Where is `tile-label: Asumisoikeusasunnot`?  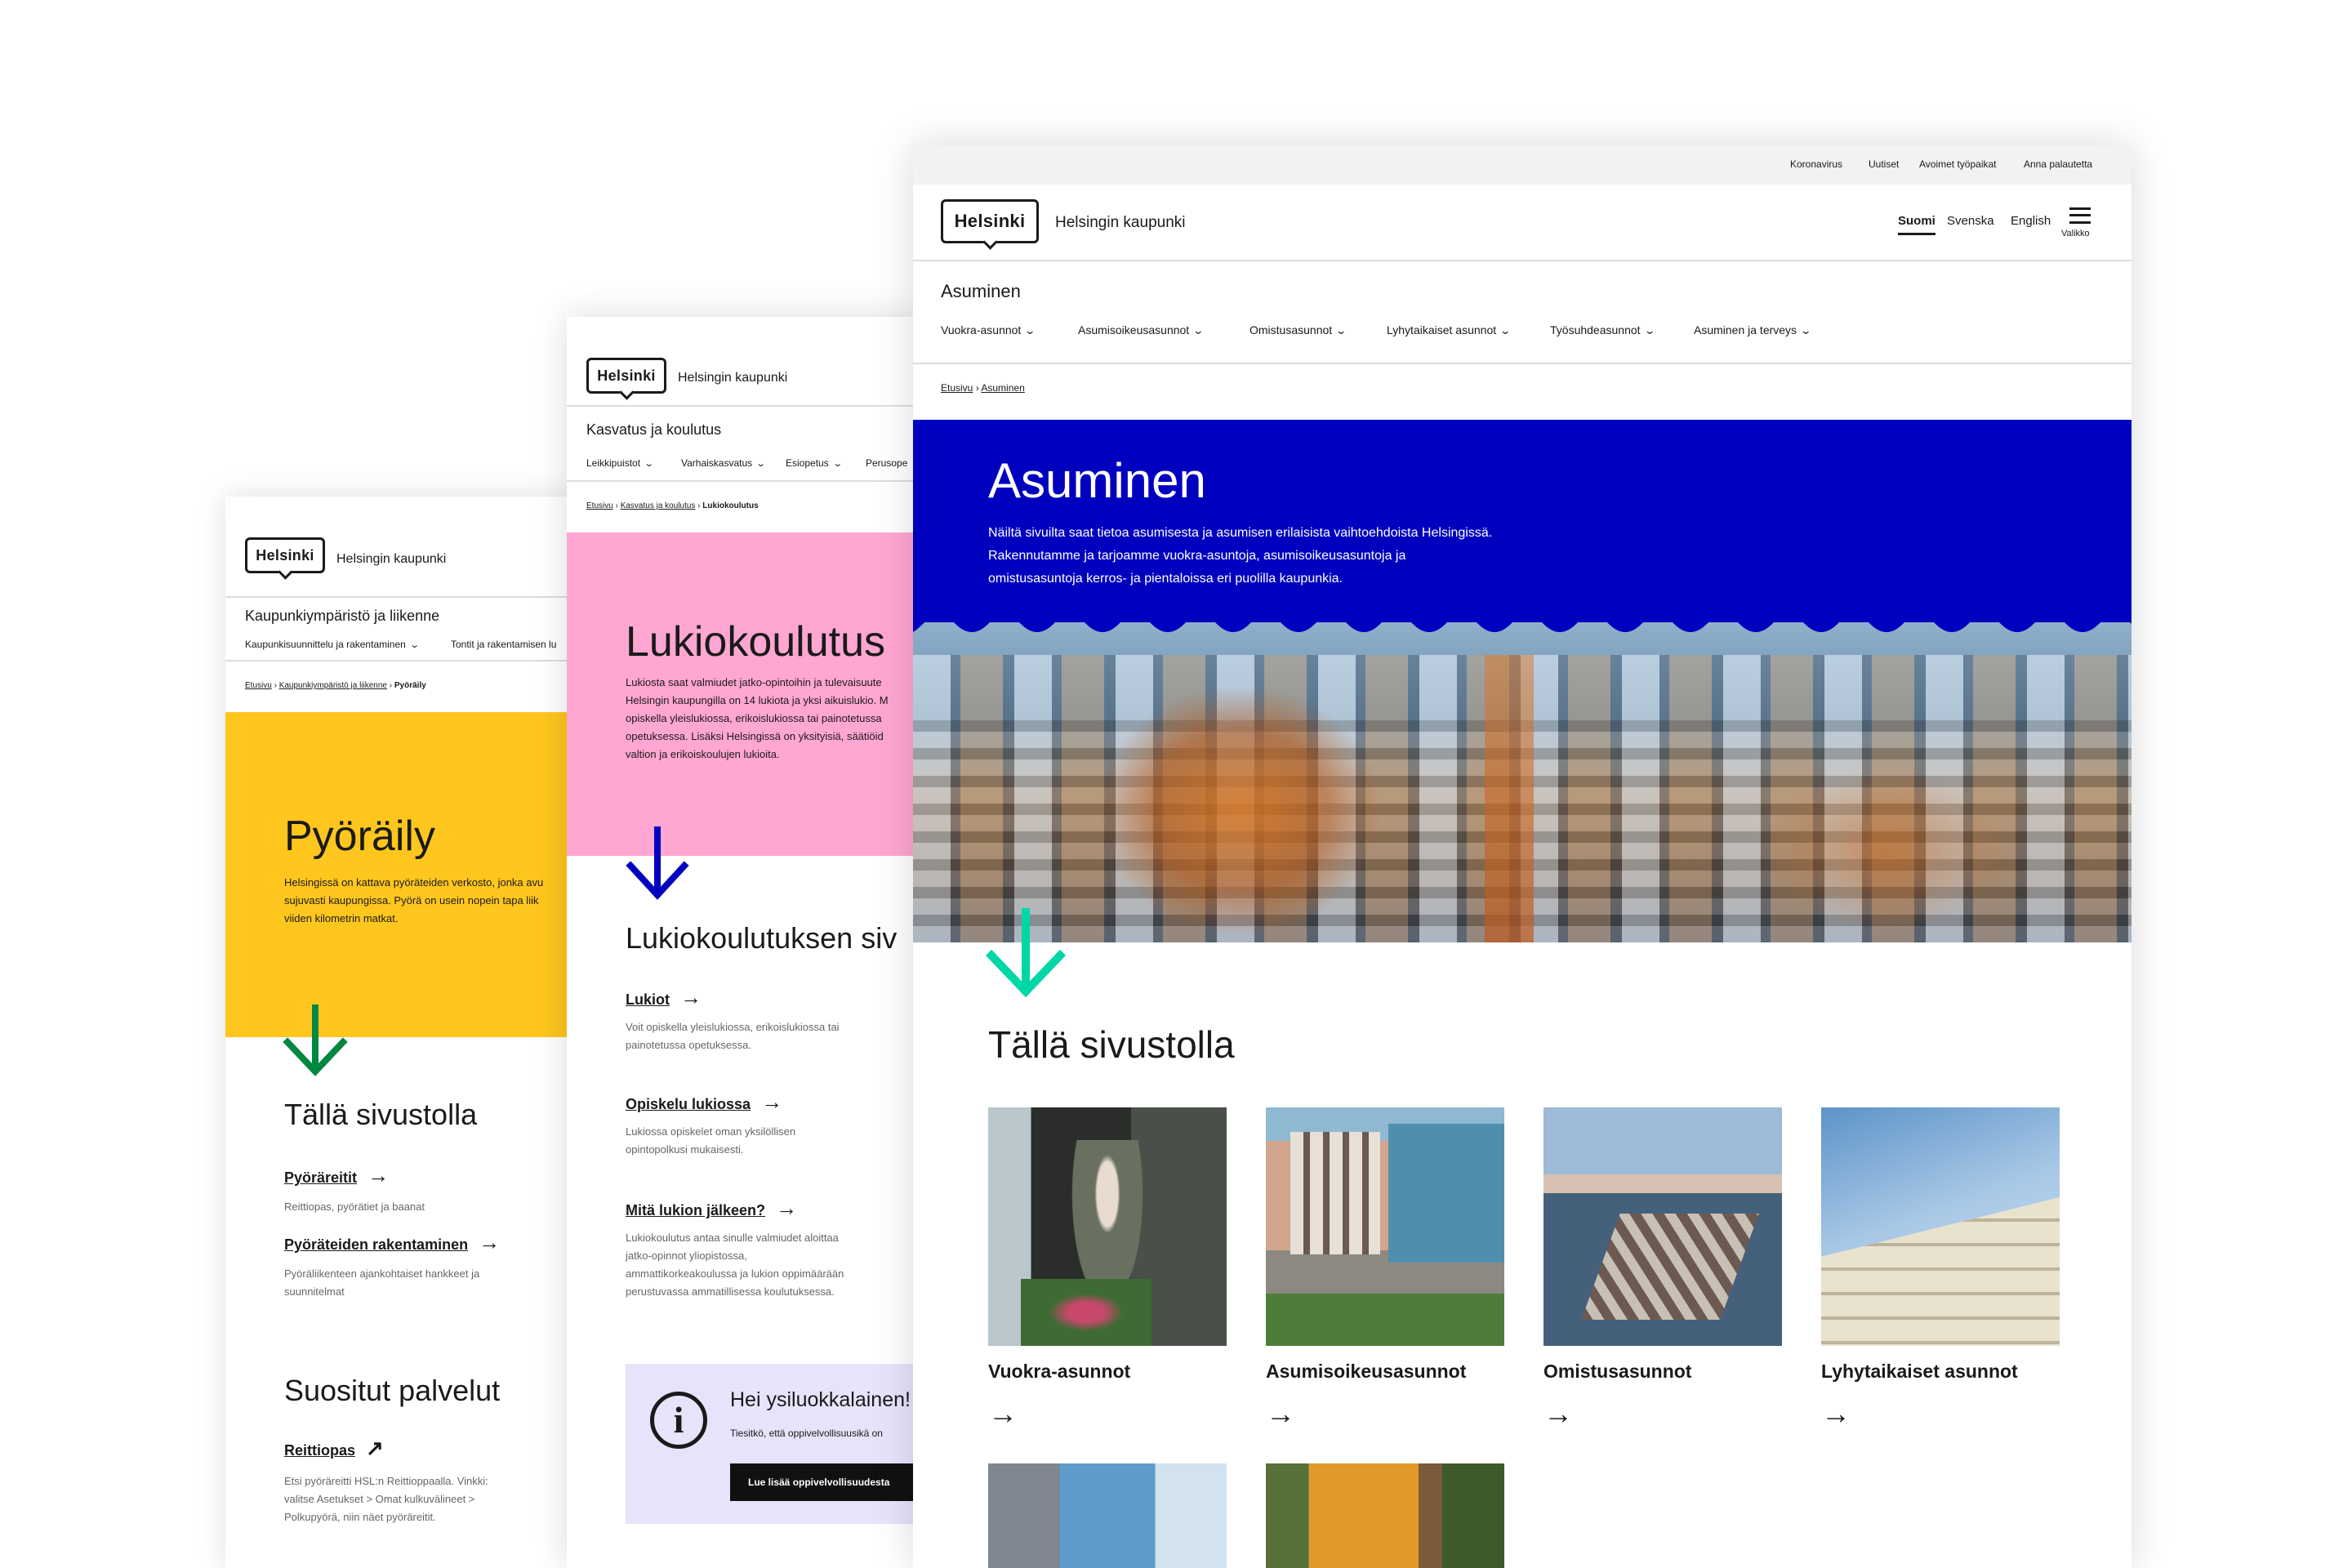 tile-label: Asumisoikeusasunnot is located at coordinates (1366, 1372).